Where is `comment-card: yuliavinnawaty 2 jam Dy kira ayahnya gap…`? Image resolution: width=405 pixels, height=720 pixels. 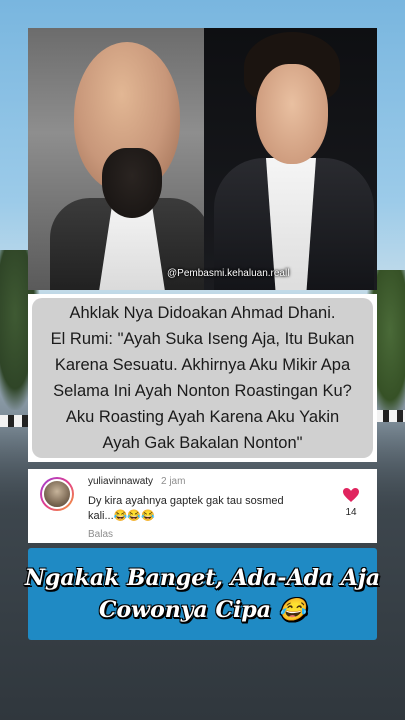 comment-card: yuliavinnawaty 2 jam Dy kira ayahnya gap… is located at coordinates (202, 506).